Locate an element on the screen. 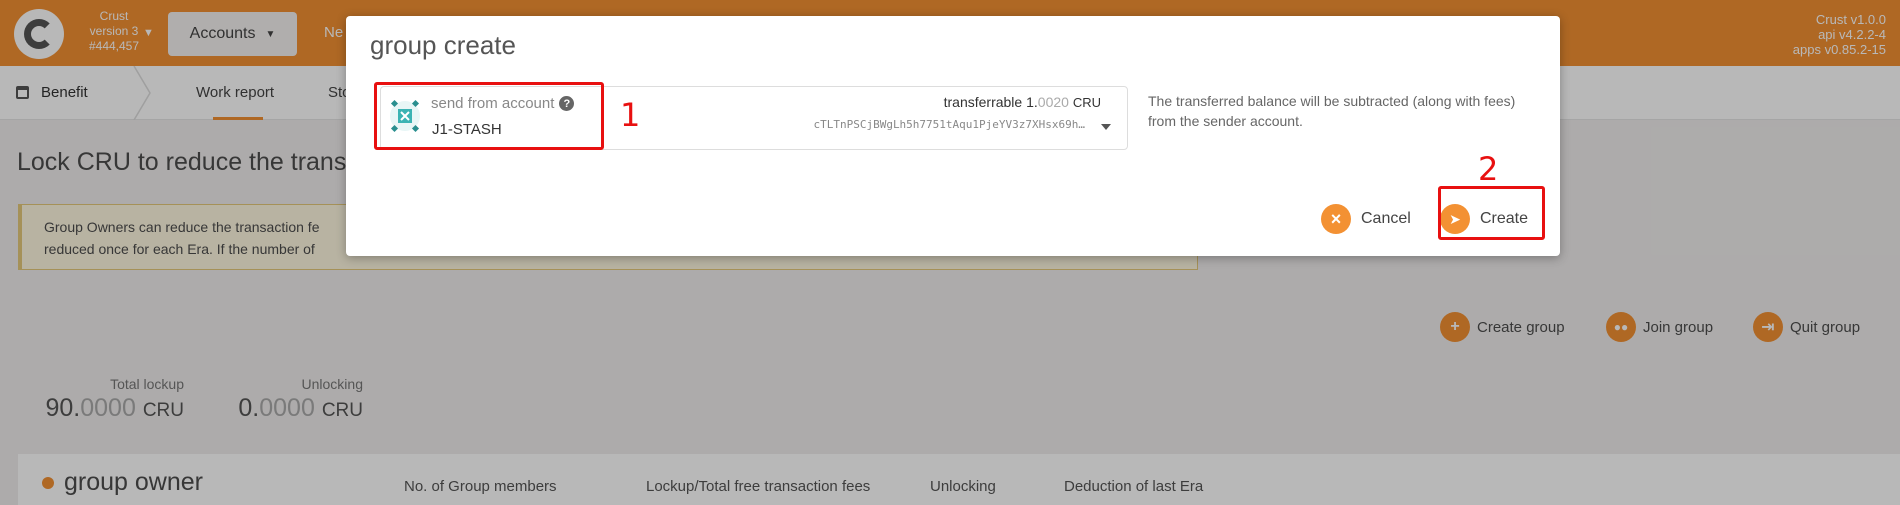 The height and width of the screenshot is (505, 1900). modal-title: group create is located at coordinates (443, 45).